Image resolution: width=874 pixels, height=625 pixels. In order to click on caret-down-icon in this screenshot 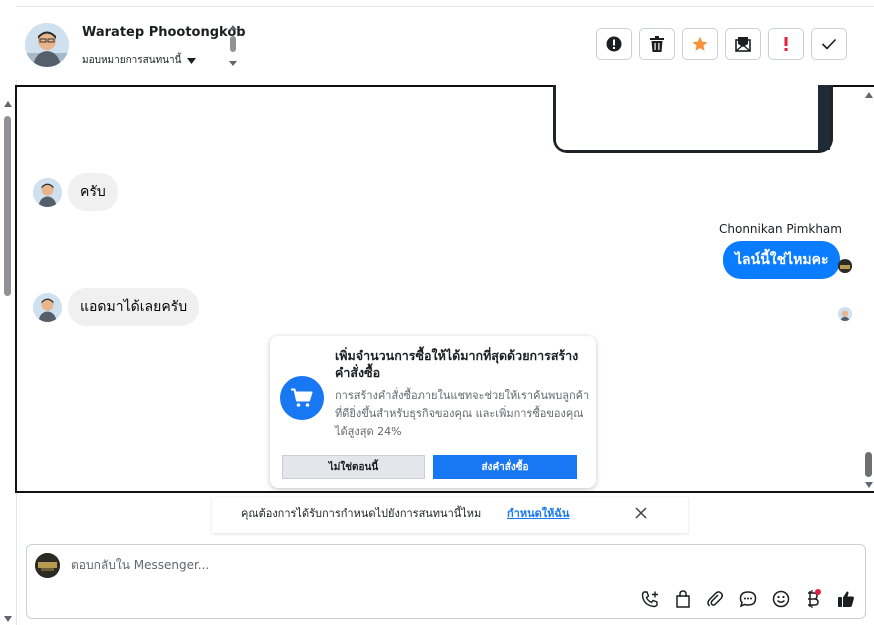, I will do `click(192, 60)`.